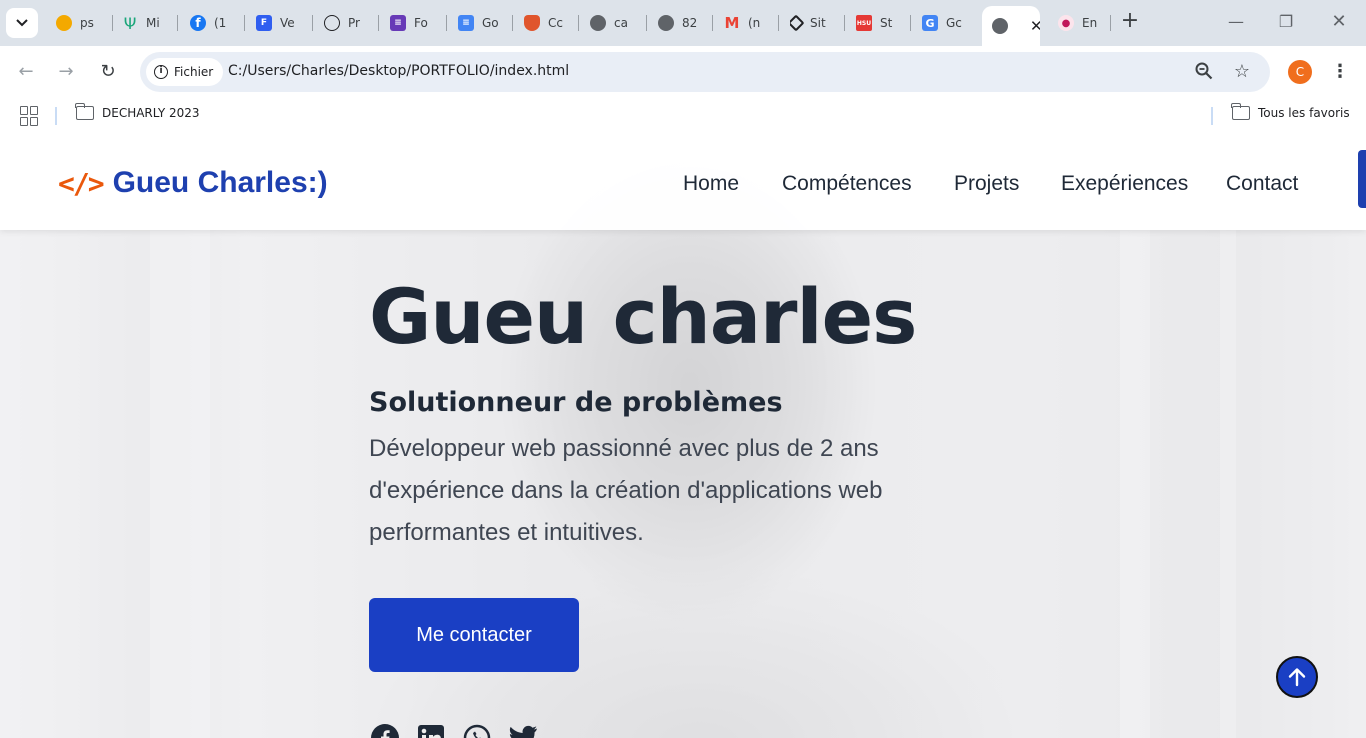 This screenshot has height=738, width=1366. Describe the element at coordinates (153, 23) in the screenshot. I see `tab-label: Mi` at that location.